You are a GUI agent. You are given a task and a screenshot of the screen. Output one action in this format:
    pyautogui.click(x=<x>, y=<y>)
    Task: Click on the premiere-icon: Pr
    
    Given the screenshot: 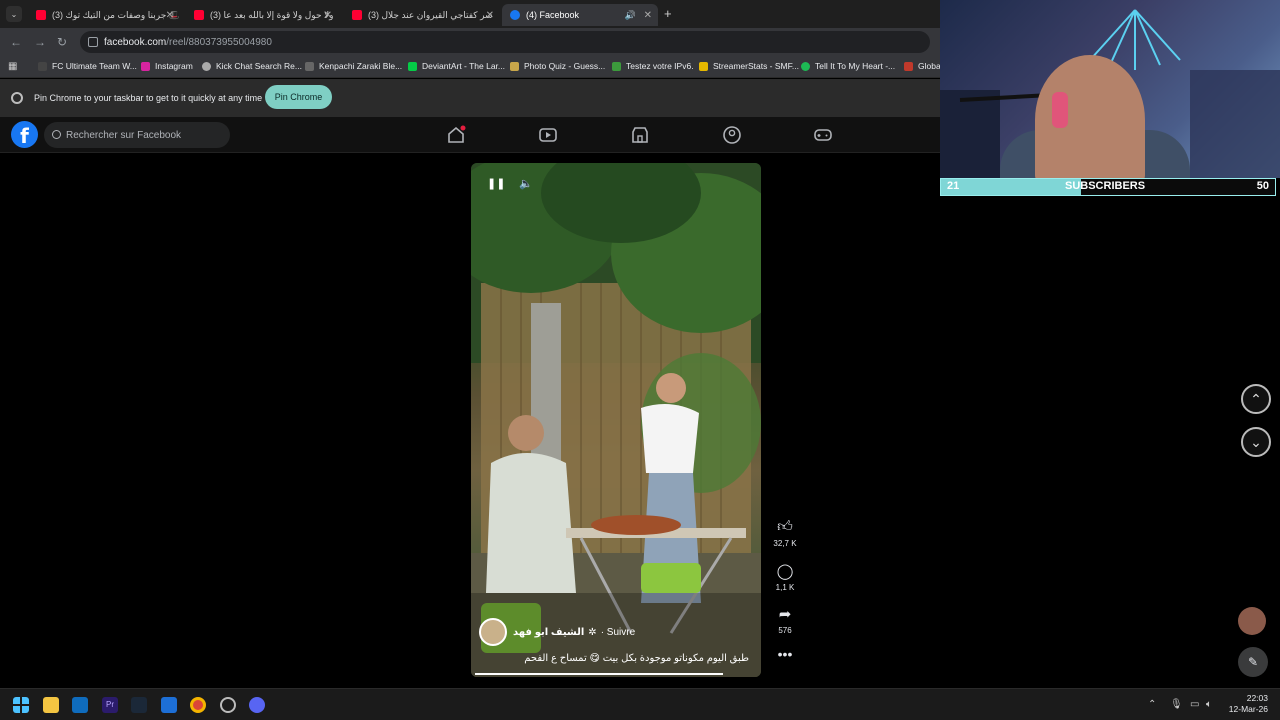 What is the action you would take?
    pyautogui.click(x=110, y=705)
    